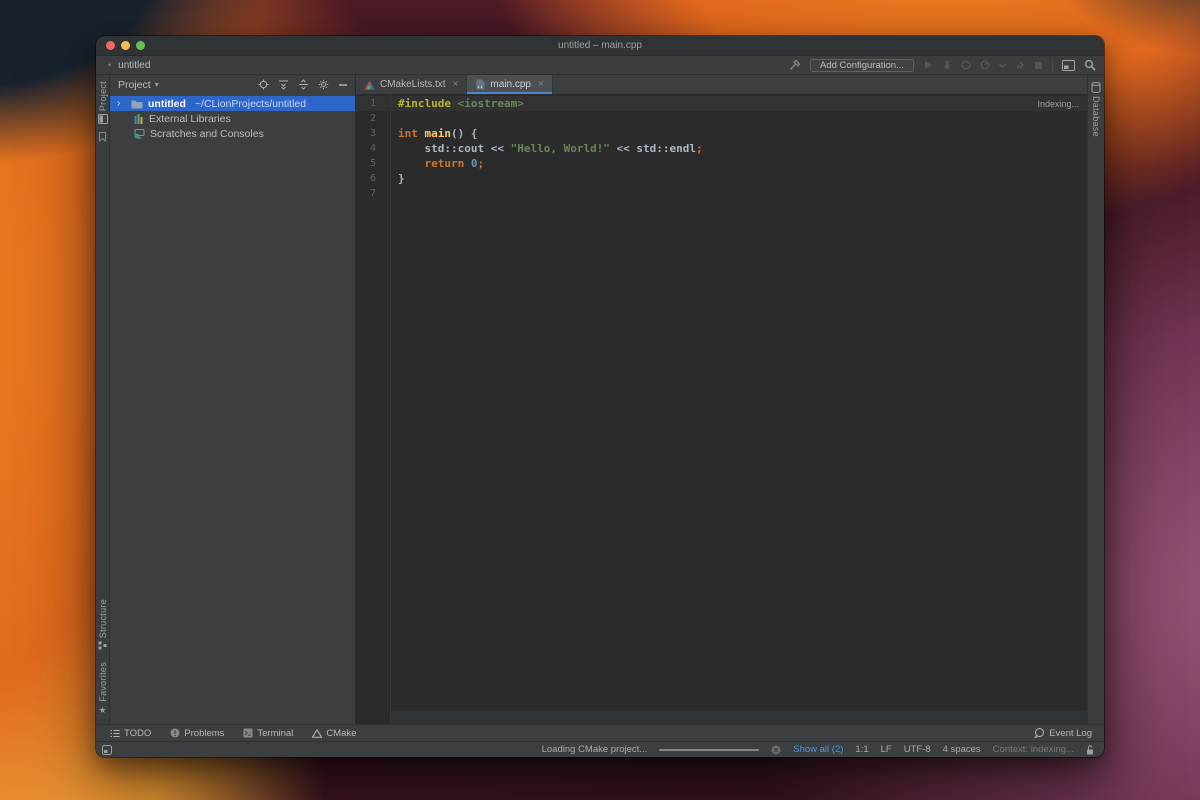 The image size is (1200, 800). Describe the element at coordinates (204, 733) in the screenshot. I see `problems-label: Problems` at that location.